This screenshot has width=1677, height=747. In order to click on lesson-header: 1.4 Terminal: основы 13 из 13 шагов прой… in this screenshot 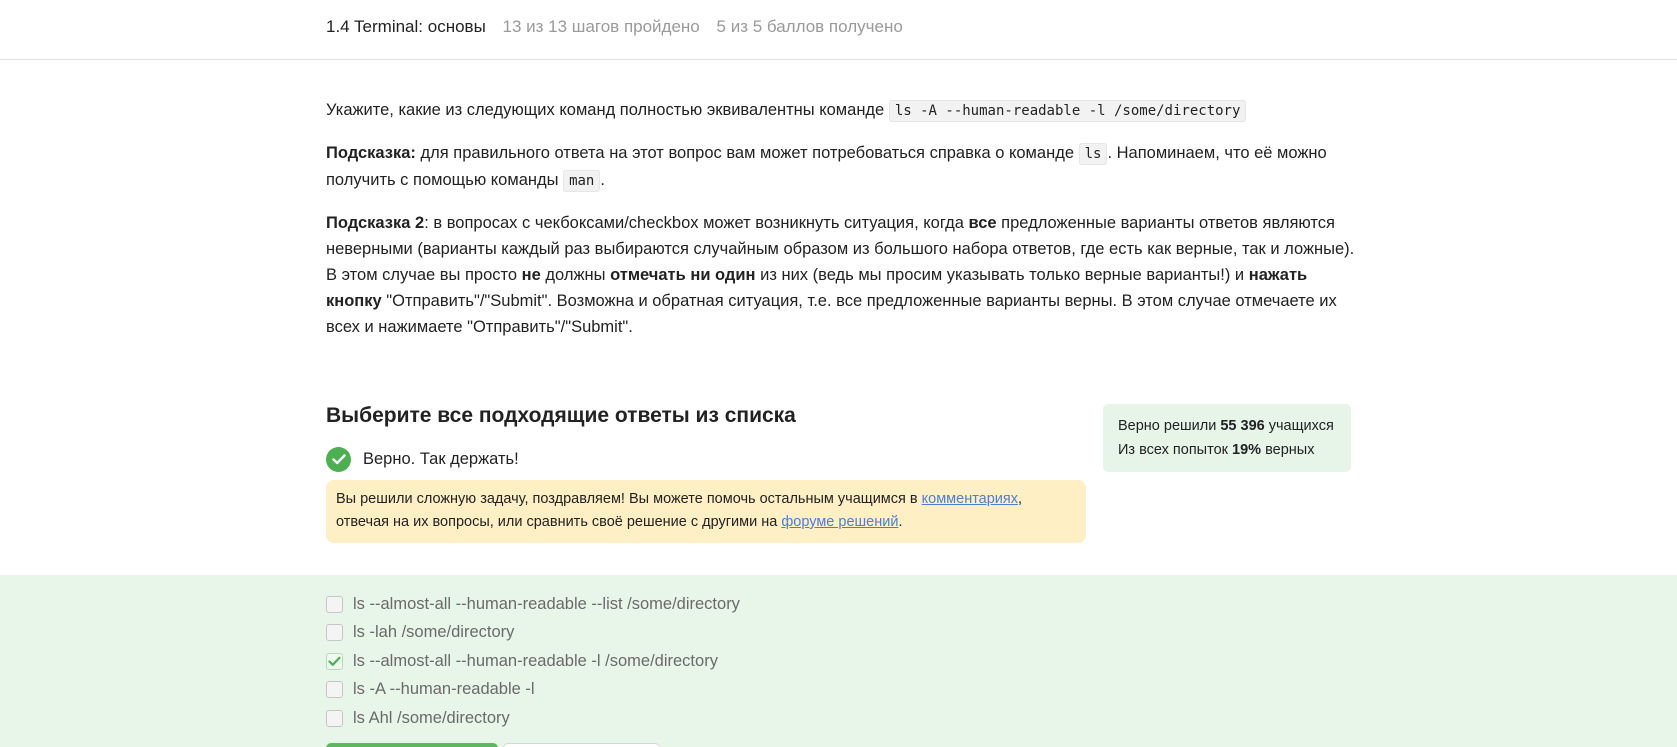, I will do `click(838, 30)`.